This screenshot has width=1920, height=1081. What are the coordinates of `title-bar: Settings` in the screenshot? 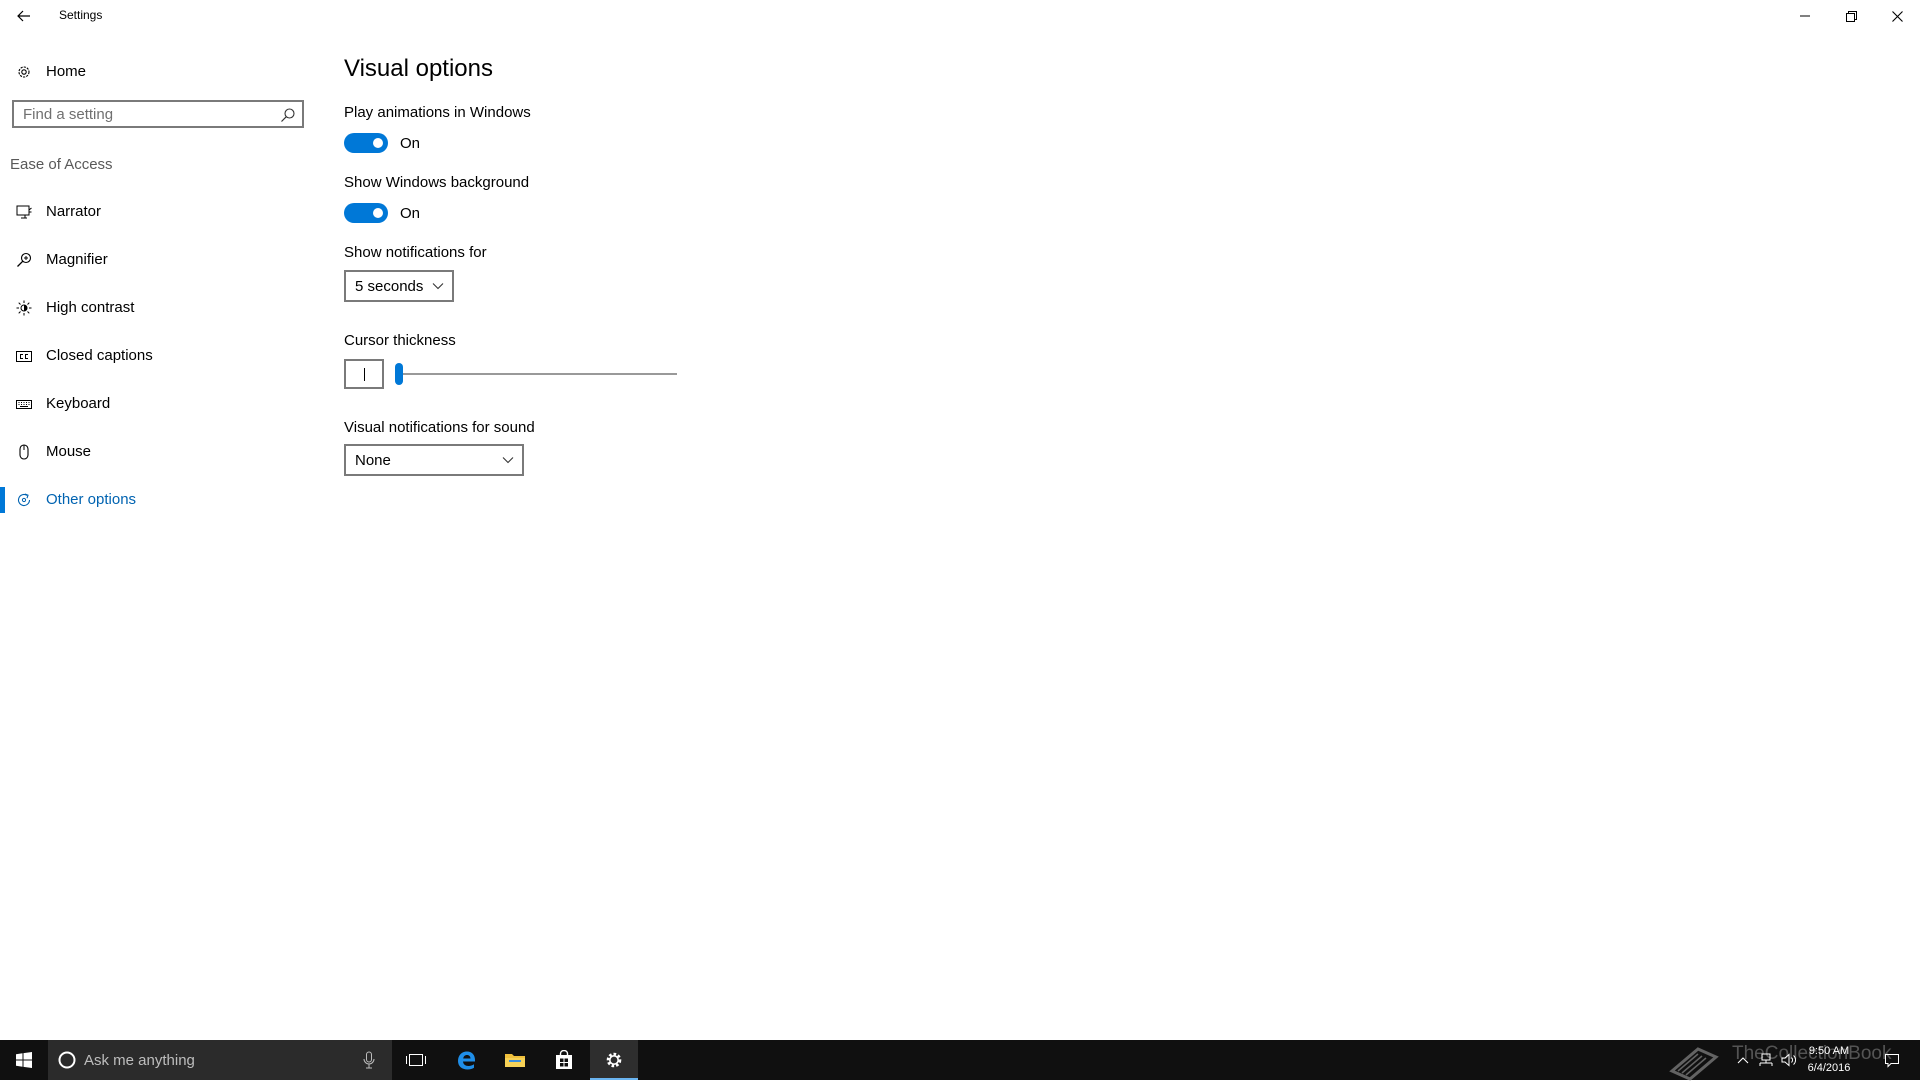 It's located at (960, 16).